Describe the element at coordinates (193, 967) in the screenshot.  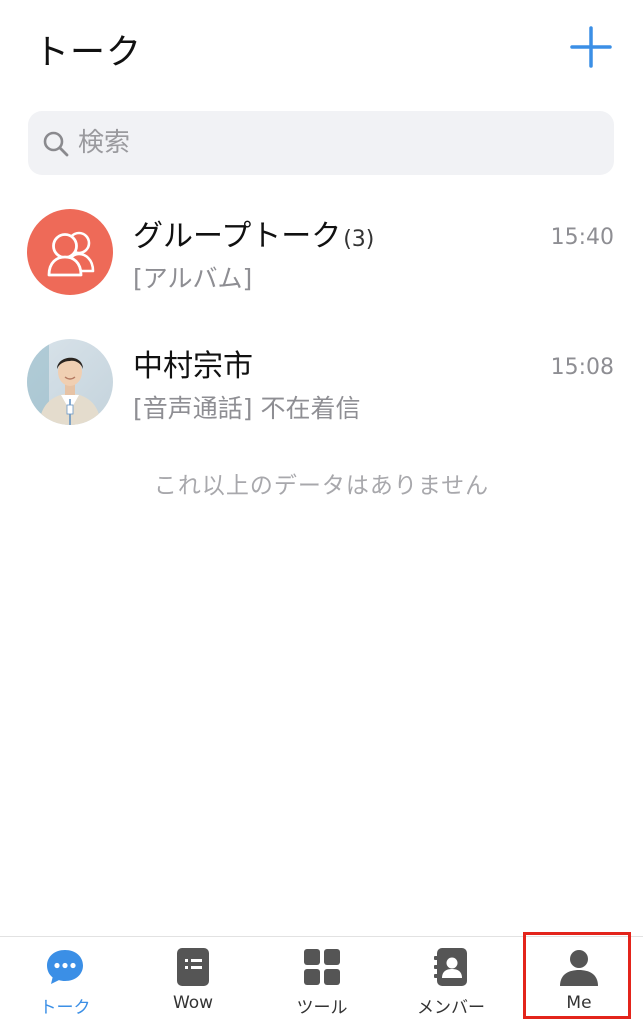
I see `note-list-icon` at that location.